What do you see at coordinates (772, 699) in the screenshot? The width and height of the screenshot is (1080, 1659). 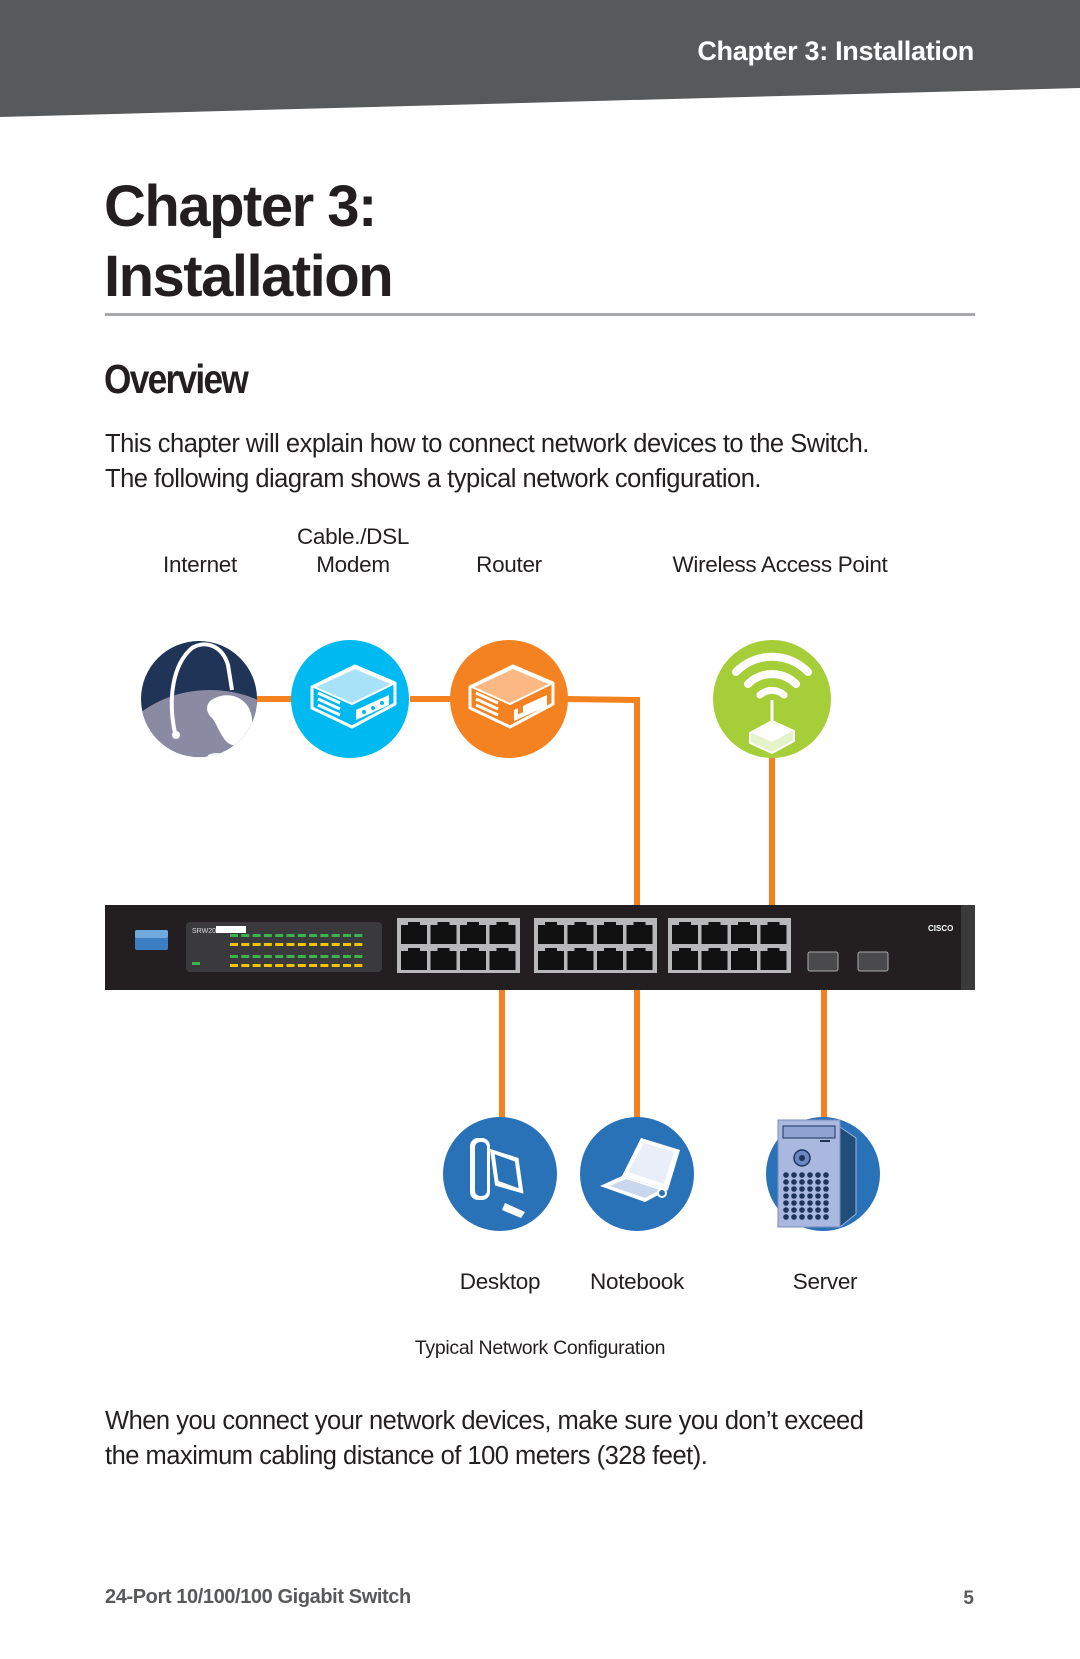 I see `wireless-access-point-icon` at bounding box center [772, 699].